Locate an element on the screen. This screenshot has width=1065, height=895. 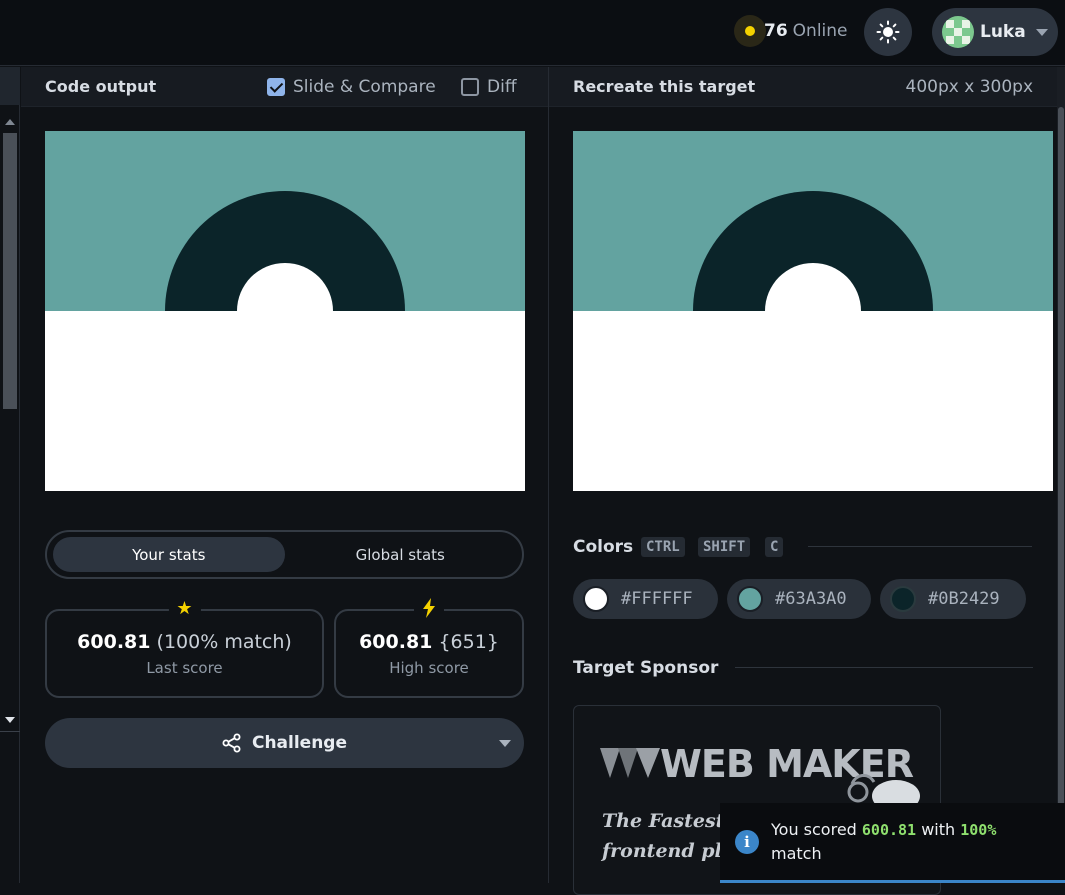
editor-scrollbar-thumb is located at coordinates (10, 271).